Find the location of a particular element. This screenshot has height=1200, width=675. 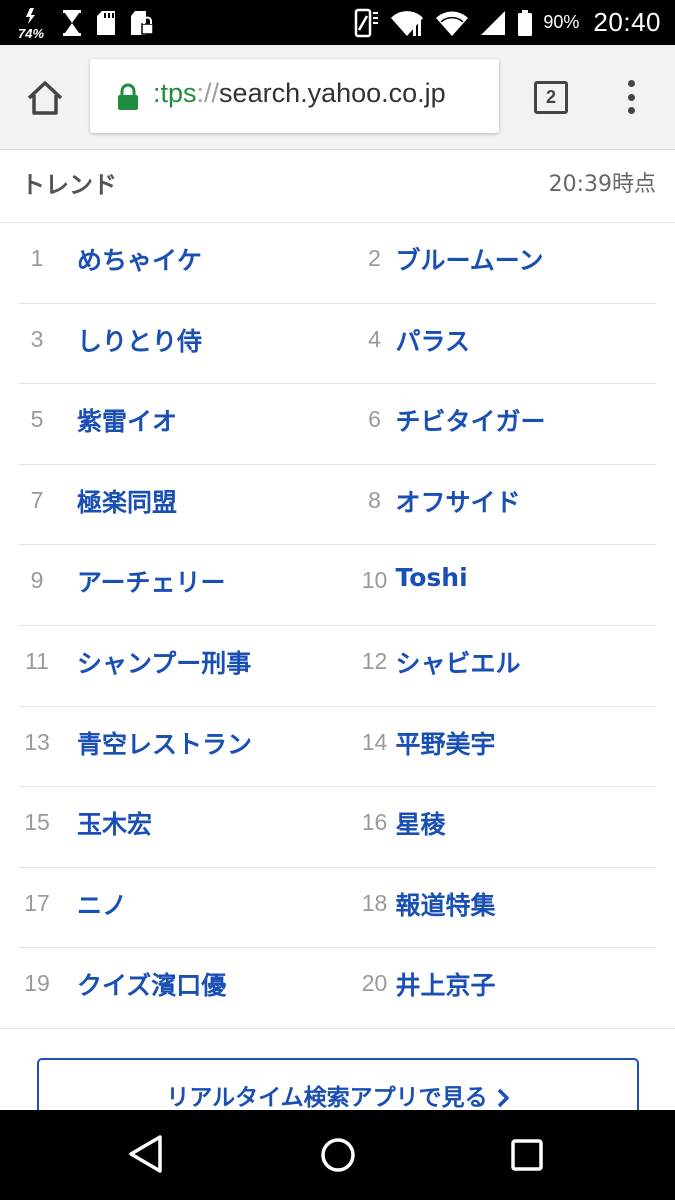

trend-link: 星稜 is located at coordinates (421, 823).